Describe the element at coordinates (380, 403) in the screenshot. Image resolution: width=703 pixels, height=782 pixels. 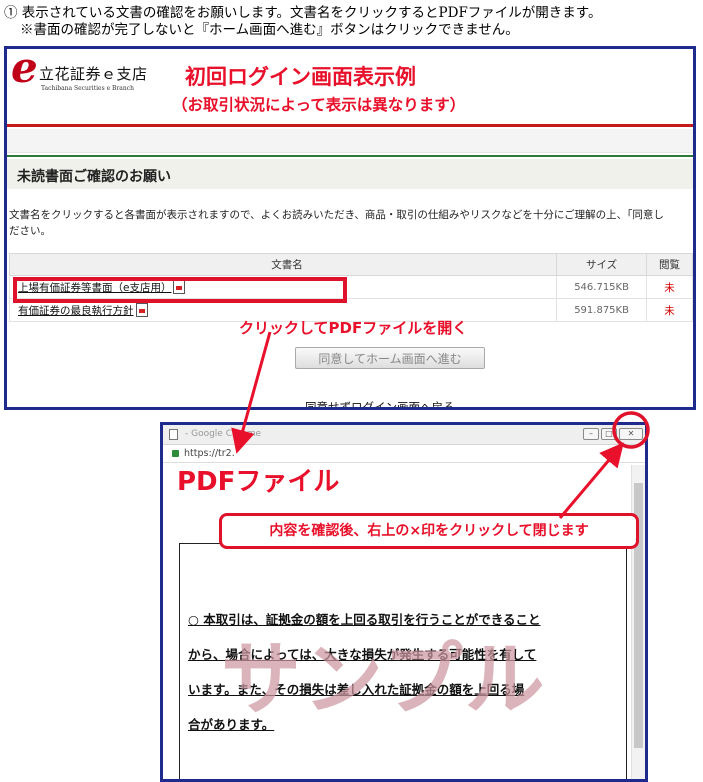
I see `back-to-login-link: 同意せずログイン画面へ戻る` at that location.